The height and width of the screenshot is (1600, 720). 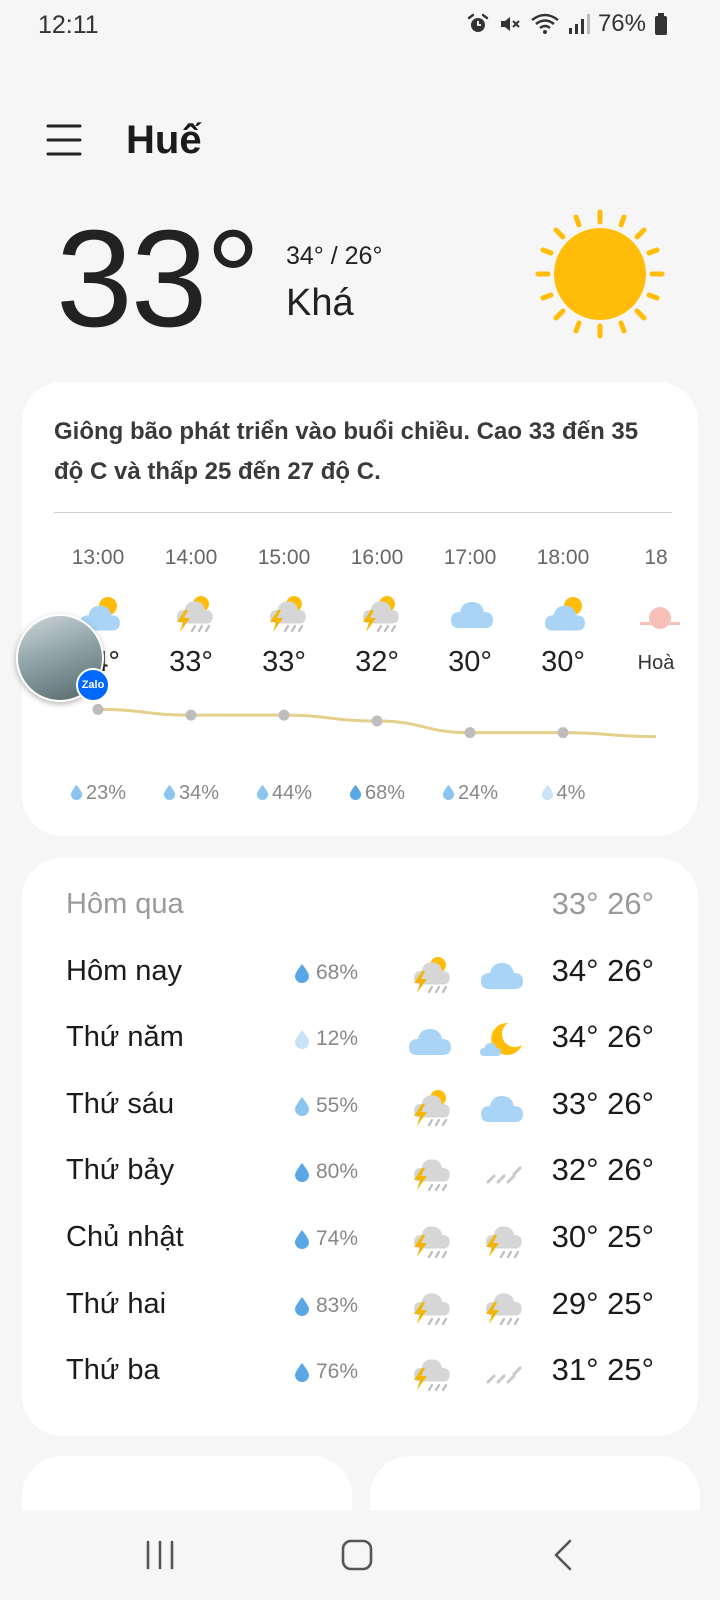 What do you see at coordinates (360, 906) in the screenshot?
I see `yesterday-row: Hôm qua 33° 26°` at bounding box center [360, 906].